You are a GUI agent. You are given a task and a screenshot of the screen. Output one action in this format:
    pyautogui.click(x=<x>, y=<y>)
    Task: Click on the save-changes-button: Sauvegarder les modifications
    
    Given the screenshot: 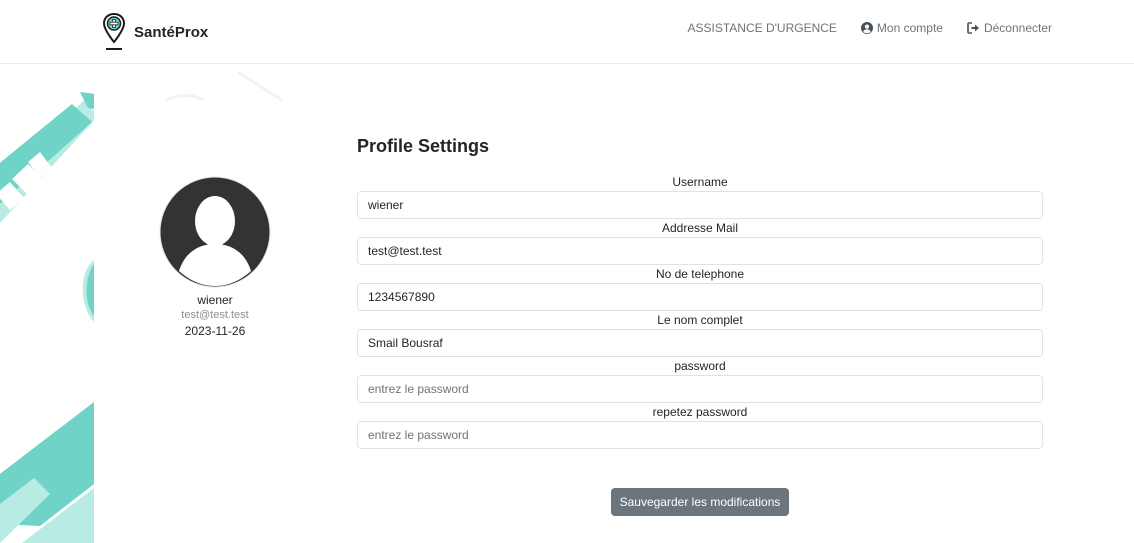 What is the action you would take?
    pyautogui.click(x=700, y=502)
    